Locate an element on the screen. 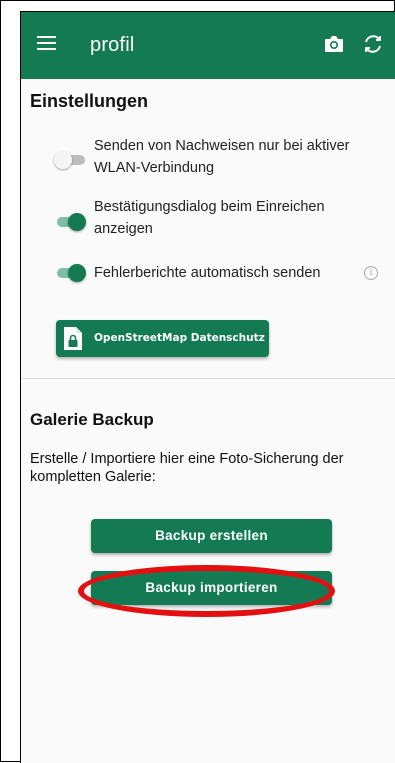 The width and height of the screenshot is (395, 763). error-reports-label: Fehlerberichte automatisch senden is located at coordinates (207, 273).